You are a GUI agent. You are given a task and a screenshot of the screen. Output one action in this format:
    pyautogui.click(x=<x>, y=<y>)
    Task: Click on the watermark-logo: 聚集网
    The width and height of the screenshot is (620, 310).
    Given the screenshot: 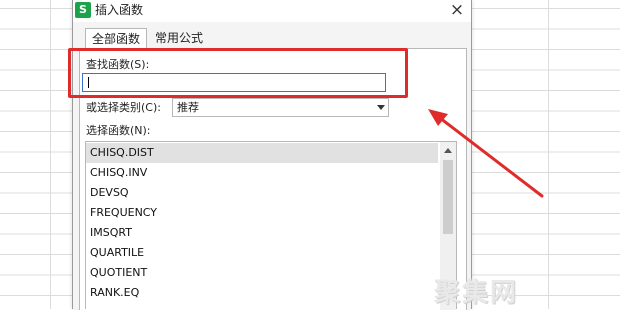 What is the action you would take?
    pyautogui.click(x=476, y=293)
    